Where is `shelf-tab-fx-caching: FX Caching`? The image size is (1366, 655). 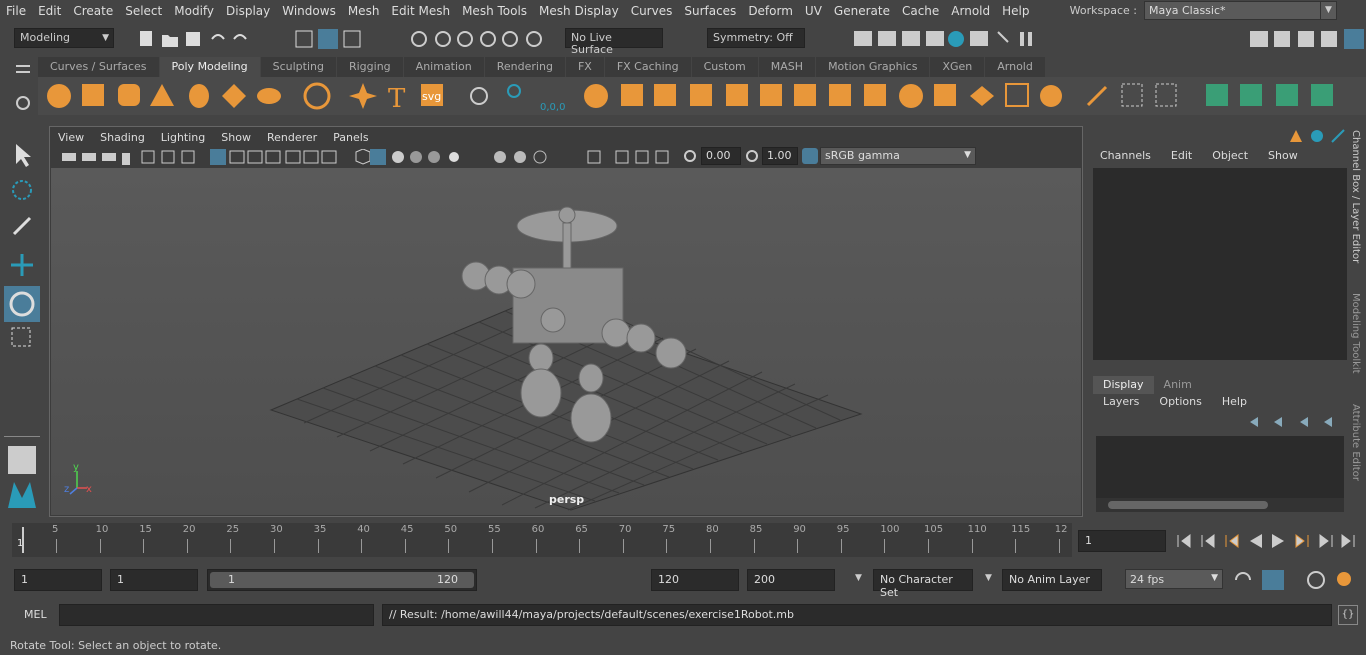 shelf-tab-fx-caching: FX Caching is located at coordinates (647, 67).